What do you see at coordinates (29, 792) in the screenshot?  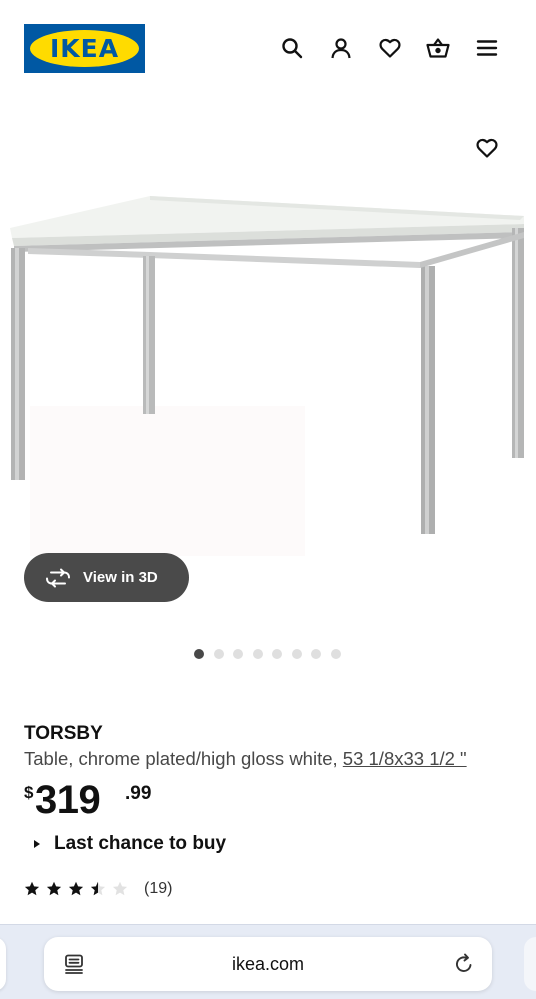 I see `price-currency: $` at bounding box center [29, 792].